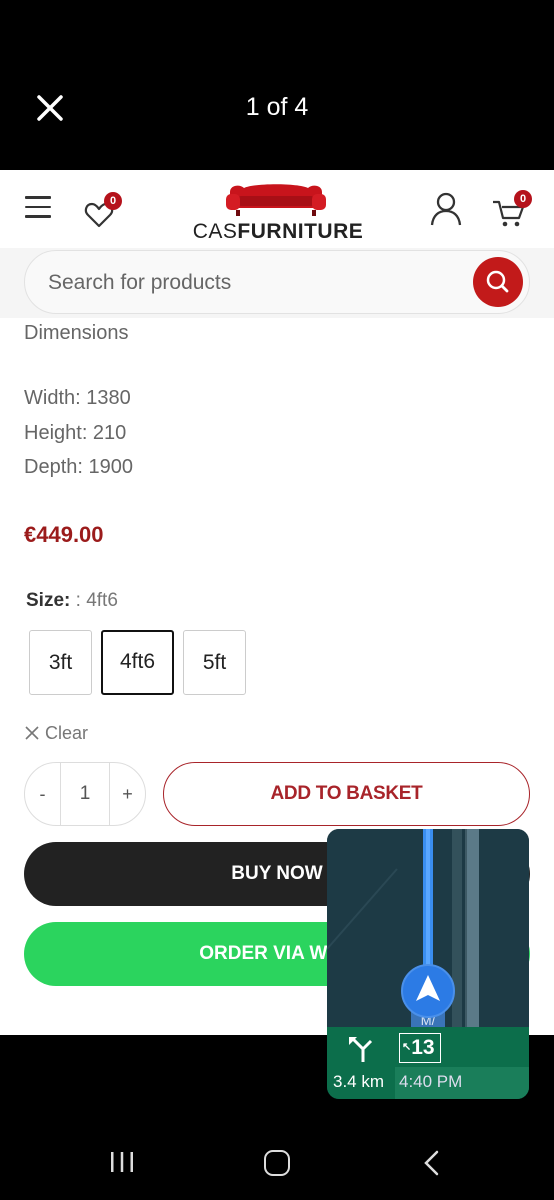 The image size is (554, 1200). I want to click on search-icon, so click(497, 281).